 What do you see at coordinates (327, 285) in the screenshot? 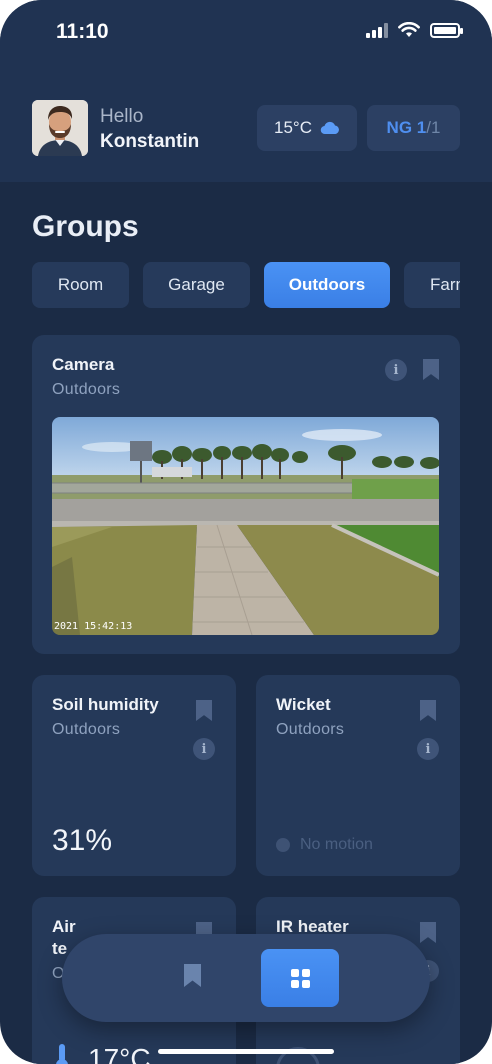
I see `tab-outdoors: Outdoors` at bounding box center [327, 285].